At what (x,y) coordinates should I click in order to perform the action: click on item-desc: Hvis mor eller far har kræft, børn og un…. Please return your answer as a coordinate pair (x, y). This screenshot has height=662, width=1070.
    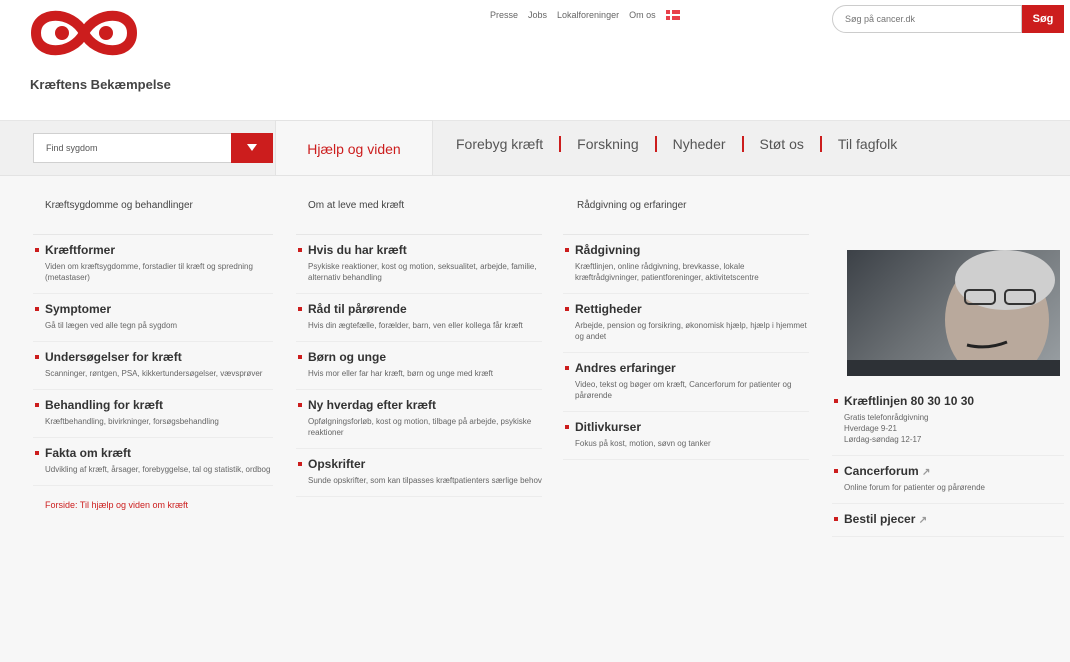
    Looking at the image, I should click on (400, 373).